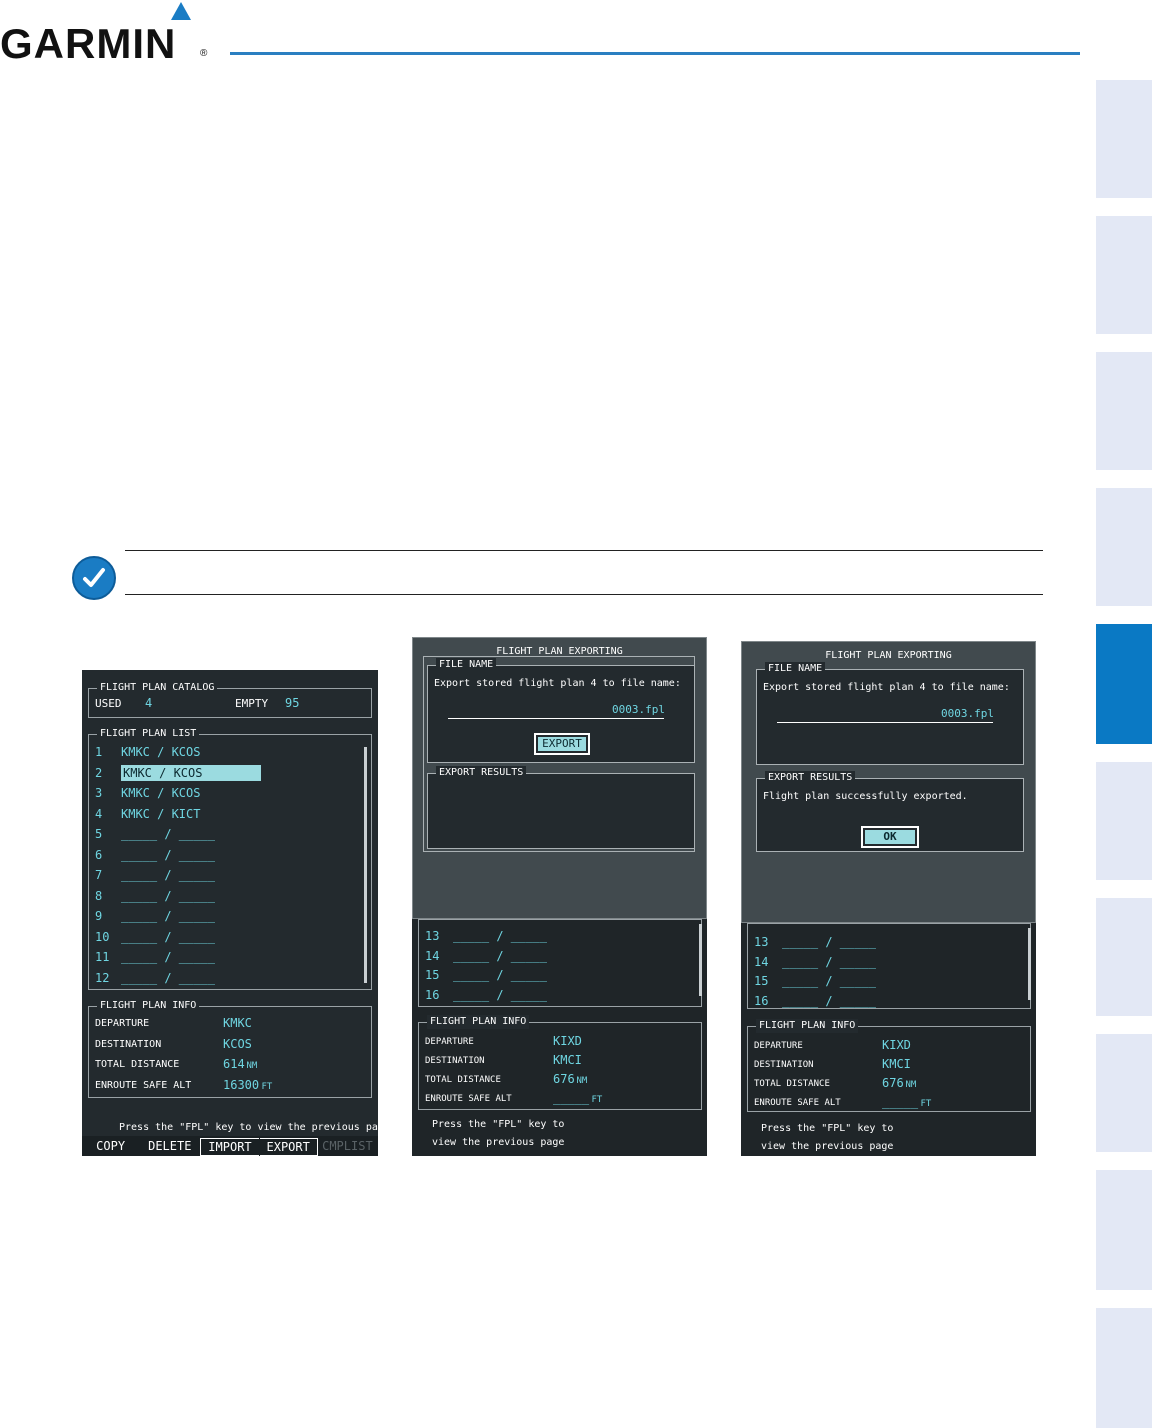 The width and height of the screenshot is (1152, 1428). I want to click on list-item-number: 4, so click(99, 813).